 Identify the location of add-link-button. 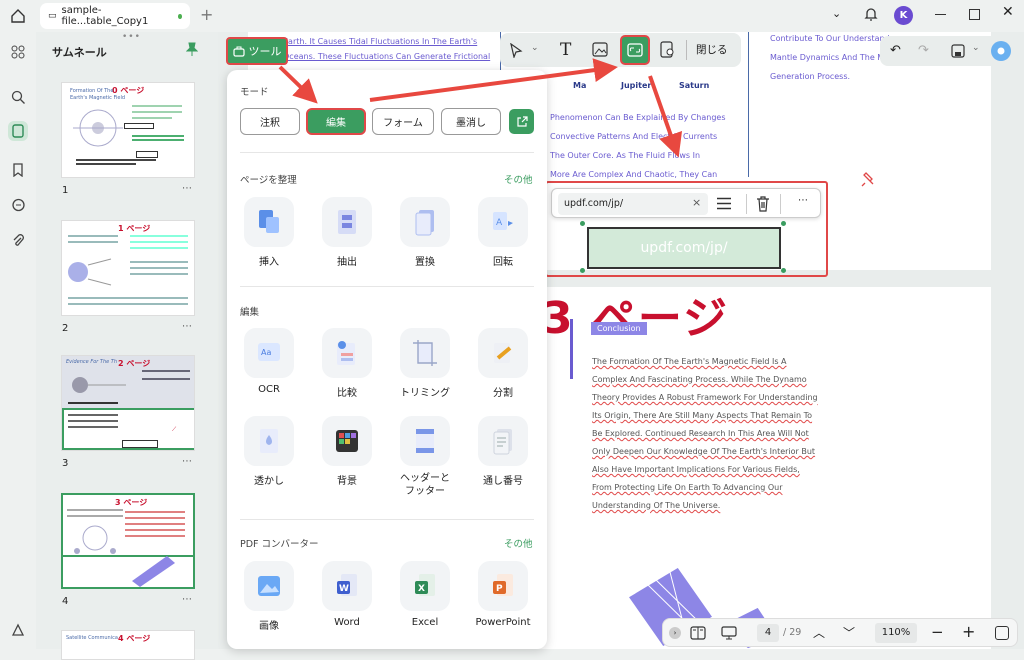
(635, 50).